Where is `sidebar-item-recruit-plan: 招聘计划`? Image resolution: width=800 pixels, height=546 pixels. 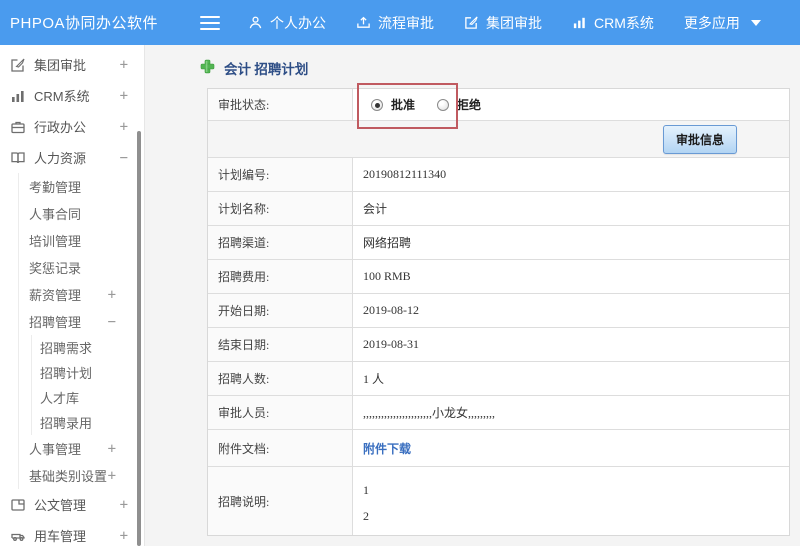
sidebar-item-recruit-plan: 招聘计划 is located at coordinates (88, 372).